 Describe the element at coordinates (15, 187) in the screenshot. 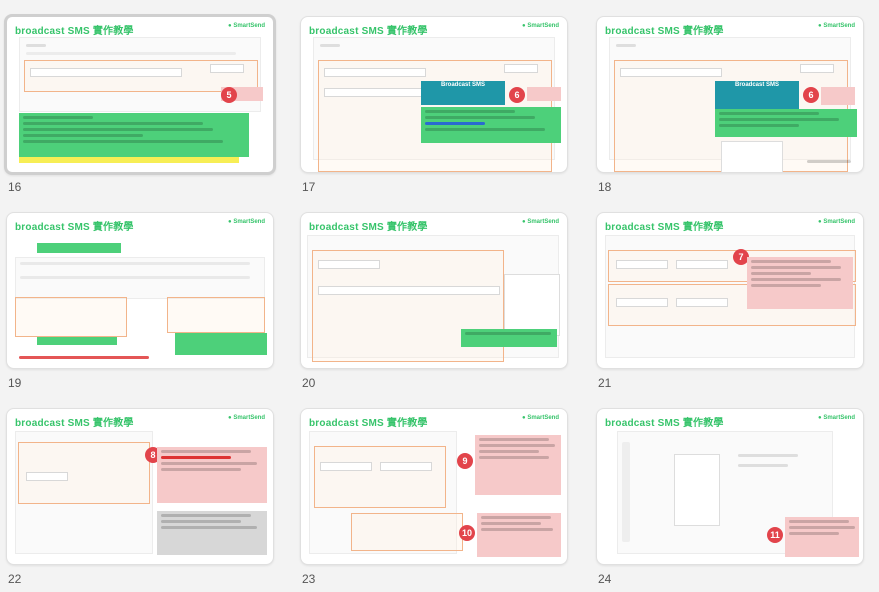

I see `slide-number: 16` at that location.